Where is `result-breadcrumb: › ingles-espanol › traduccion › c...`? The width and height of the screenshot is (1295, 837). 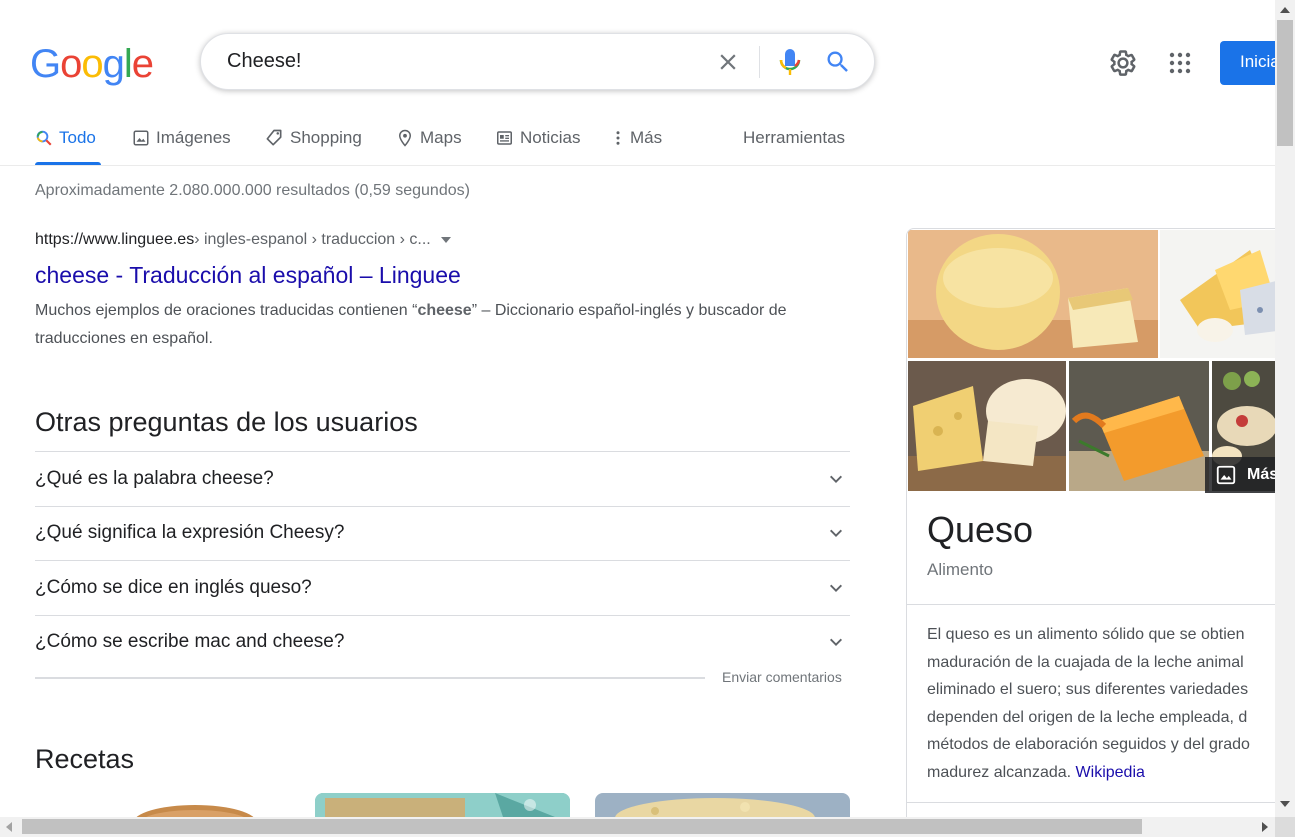 result-breadcrumb: › ingles-espanol › traduccion › c... is located at coordinates (312, 239).